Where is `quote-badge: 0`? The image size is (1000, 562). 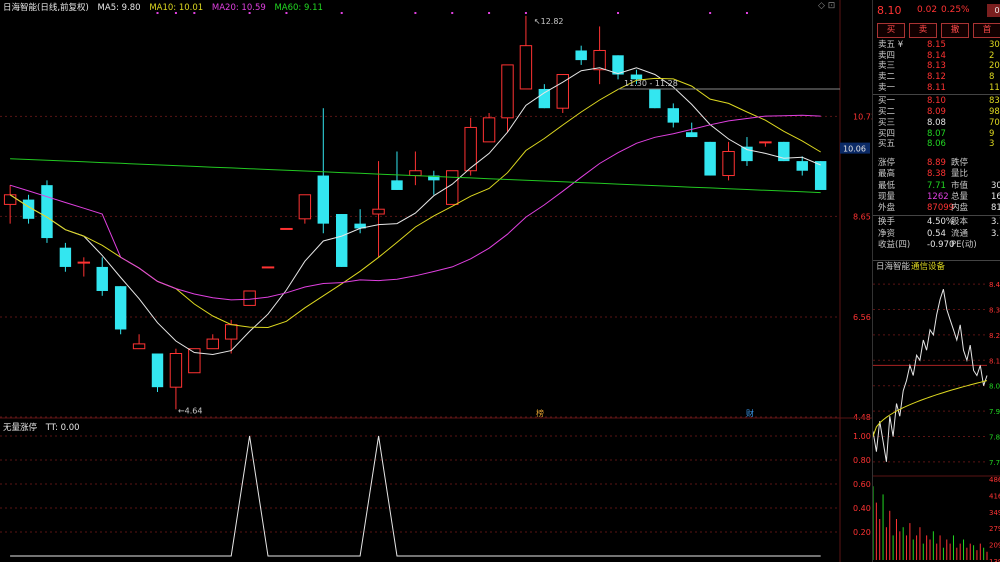 quote-badge: 0 is located at coordinates (993, 10).